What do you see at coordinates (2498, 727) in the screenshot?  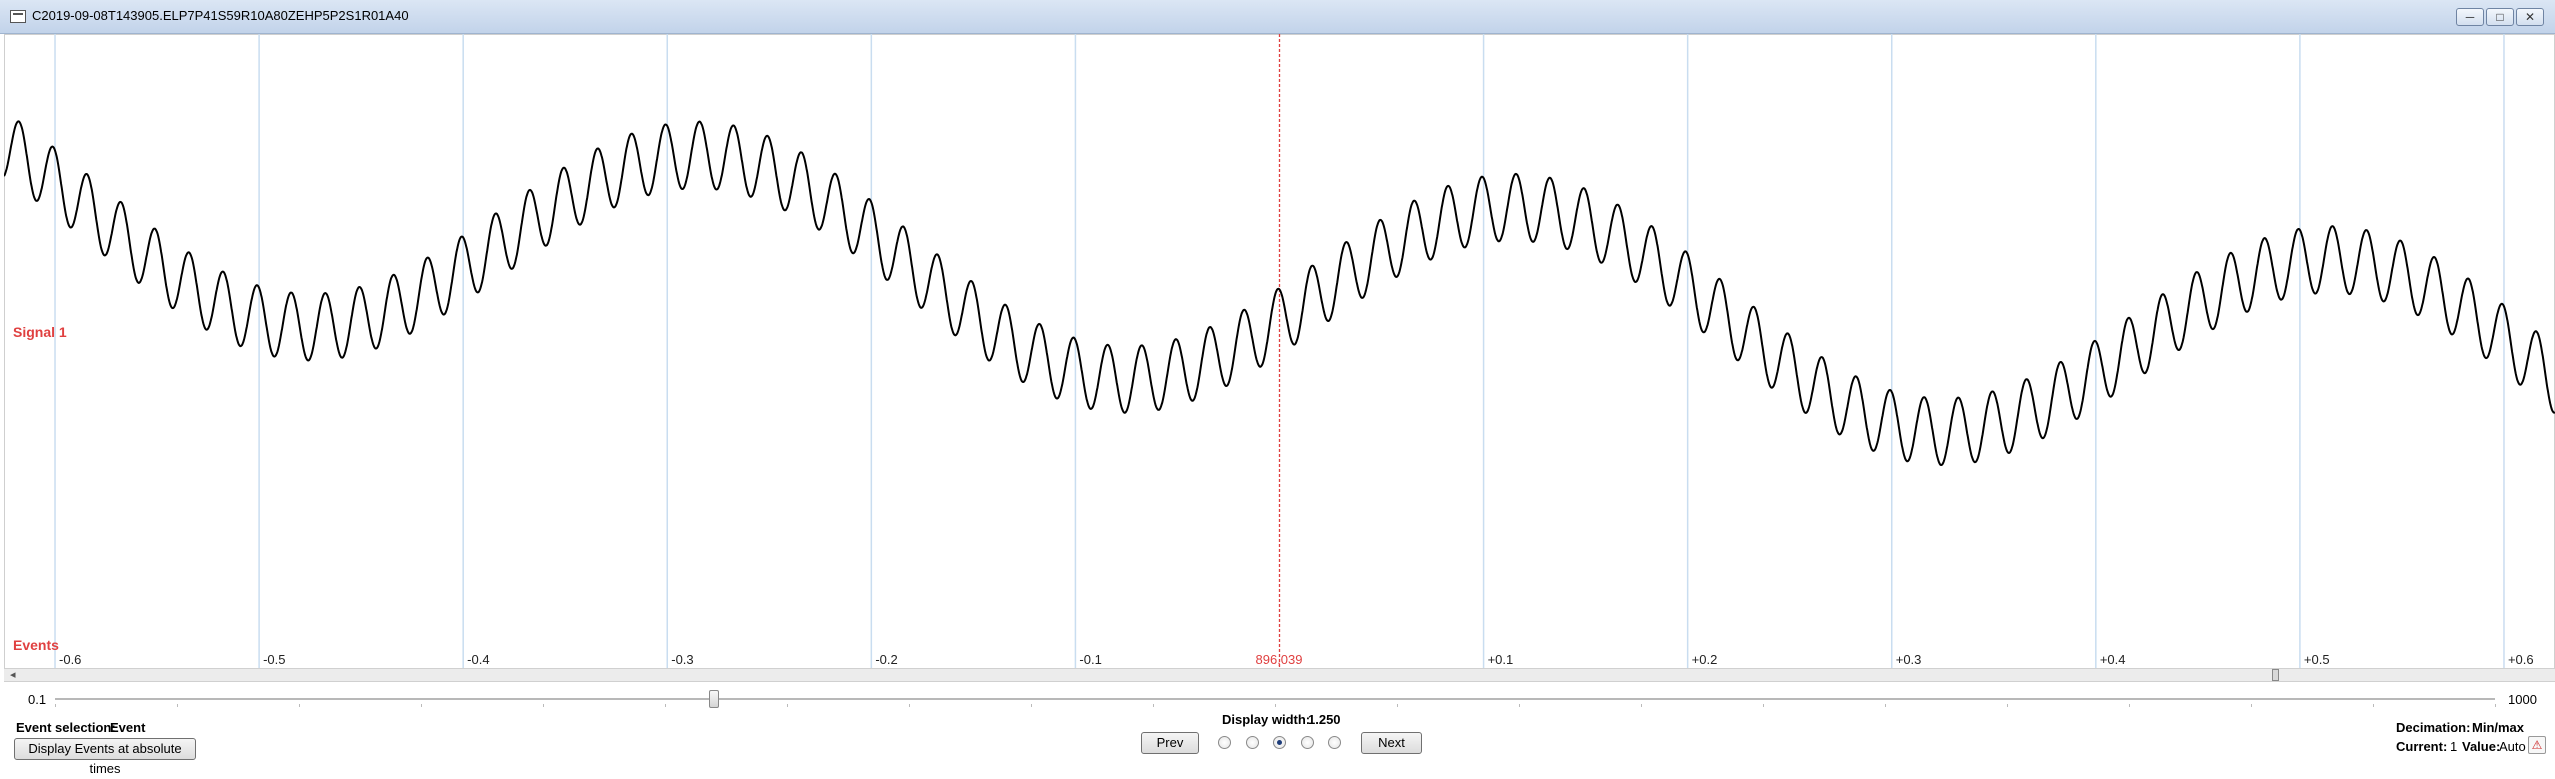 I see `decimation-value: Min/max` at bounding box center [2498, 727].